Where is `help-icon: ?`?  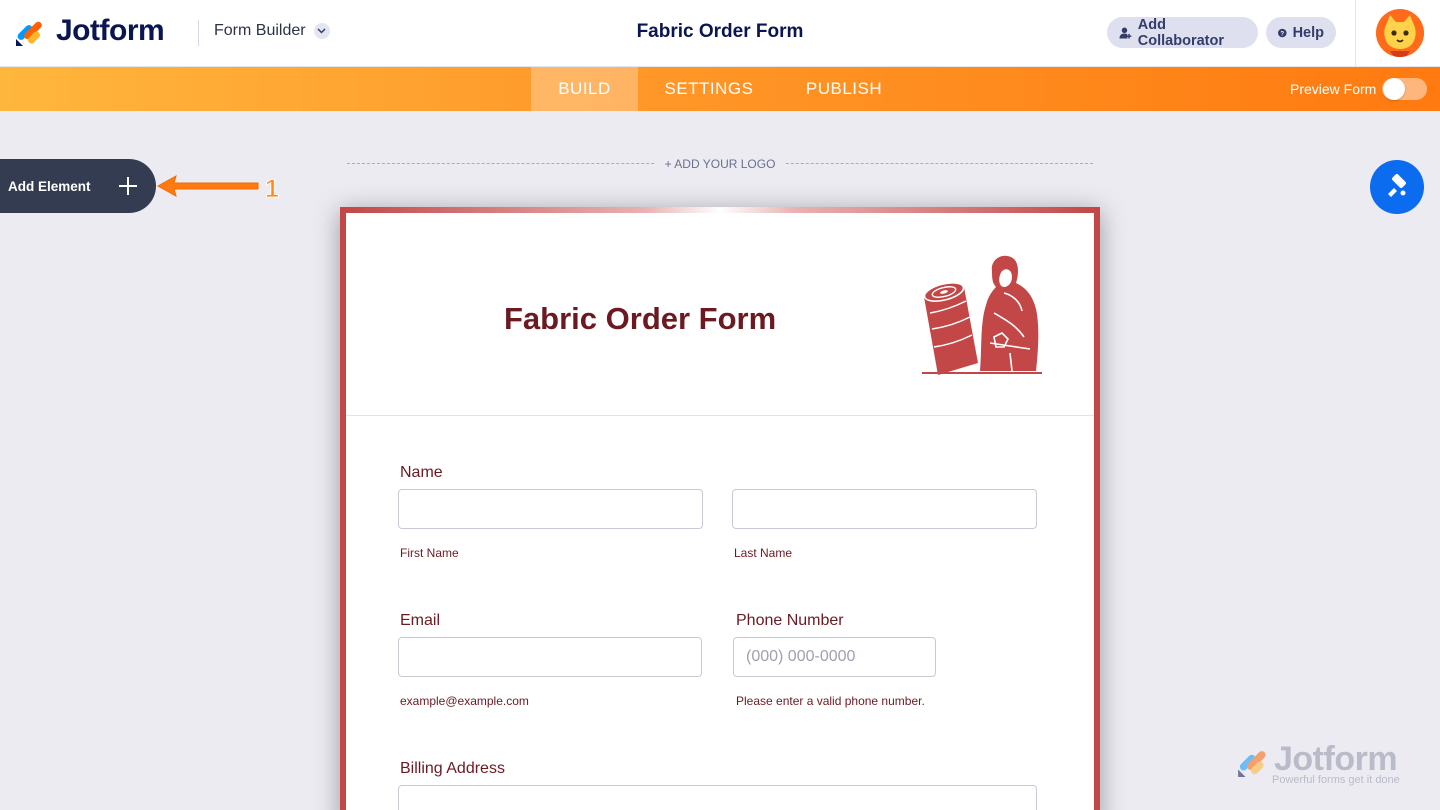
help-icon: ? is located at coordinates (1282, 32).